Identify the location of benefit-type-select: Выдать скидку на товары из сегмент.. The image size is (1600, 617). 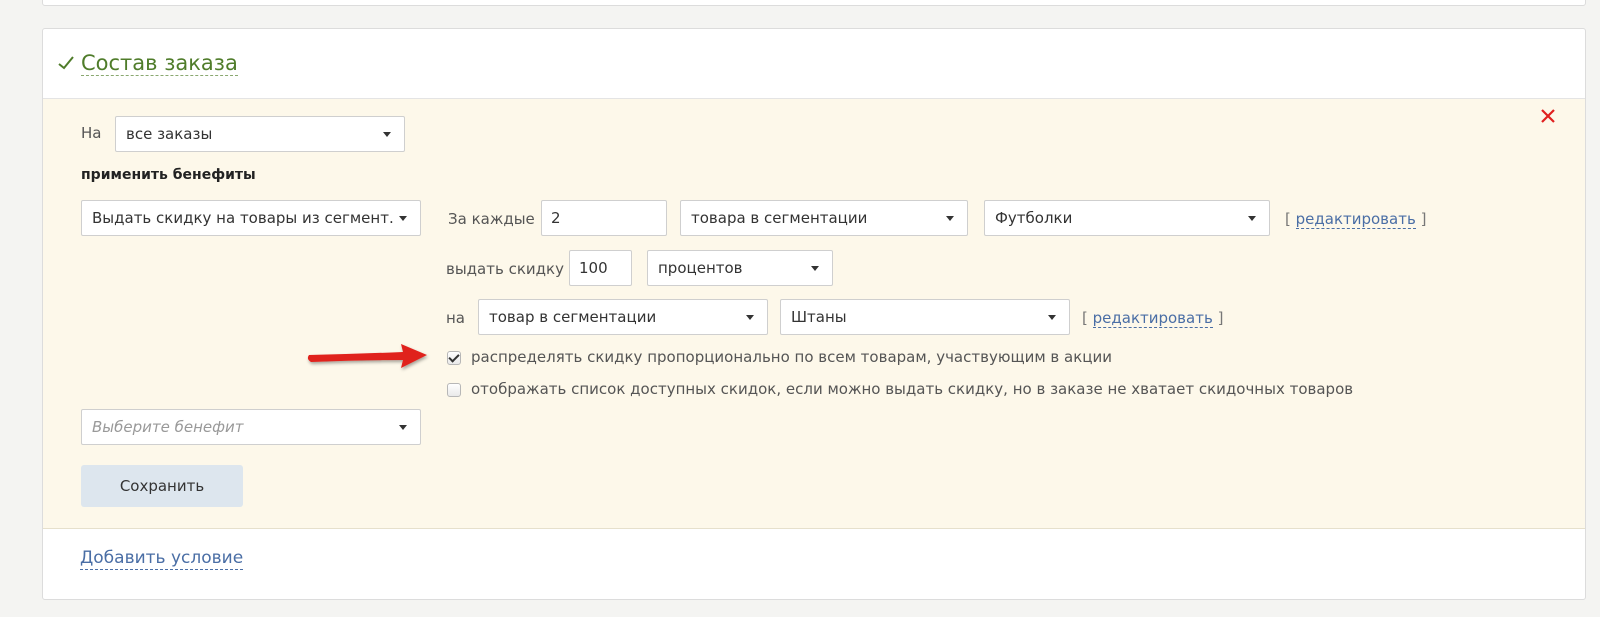
(251, 218).